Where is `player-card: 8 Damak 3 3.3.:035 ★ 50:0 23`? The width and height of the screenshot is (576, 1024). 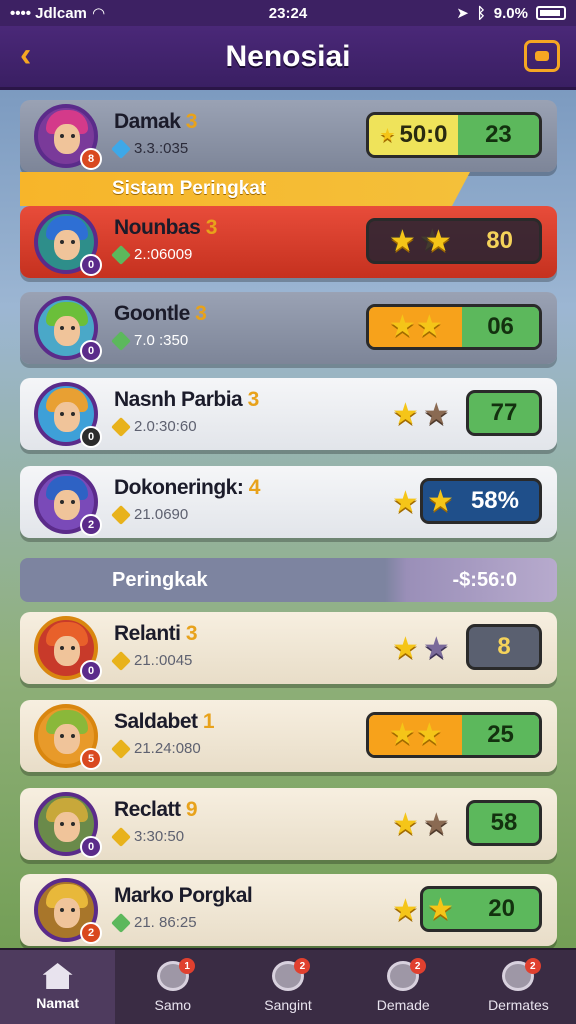
player-card: 8 Damak 3 3.3.:035 ★ 50:0 23 is located at coordinates (288, 136).